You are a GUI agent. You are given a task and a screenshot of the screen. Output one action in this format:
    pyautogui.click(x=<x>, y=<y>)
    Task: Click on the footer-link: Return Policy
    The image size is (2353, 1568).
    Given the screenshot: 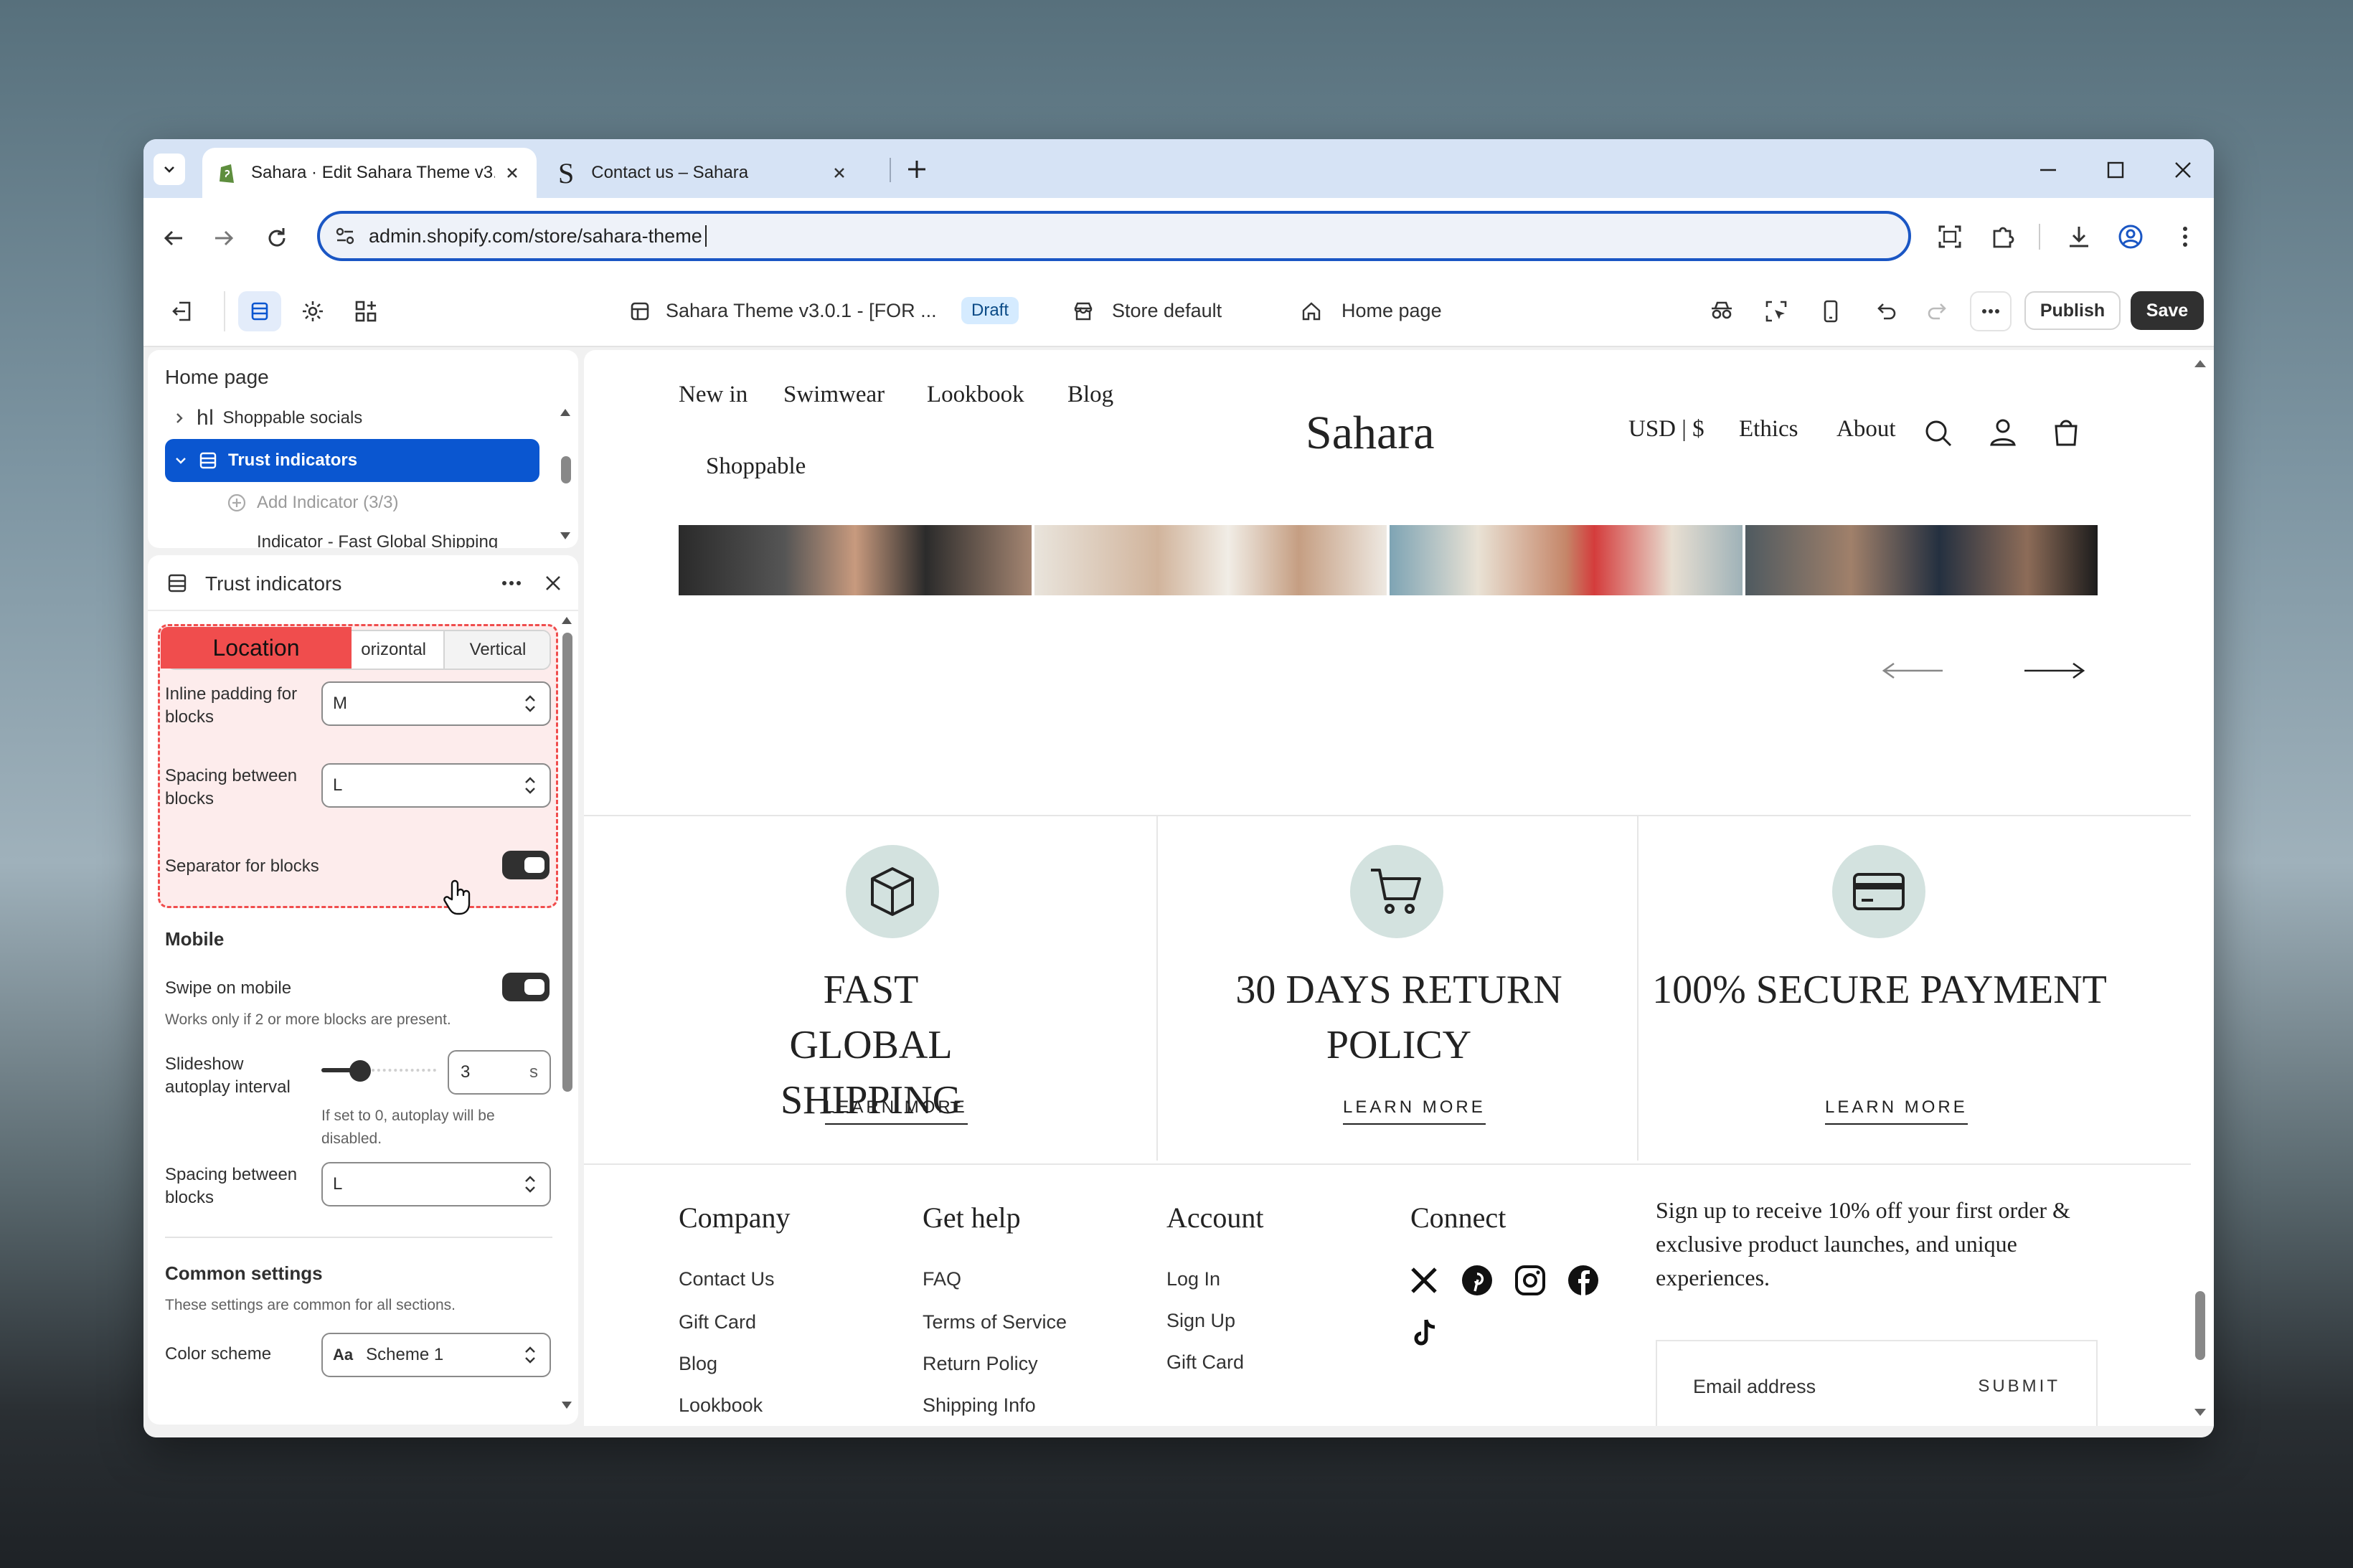 What is the action you would take?
    pyautogui.click(x=981, y=1364)
    